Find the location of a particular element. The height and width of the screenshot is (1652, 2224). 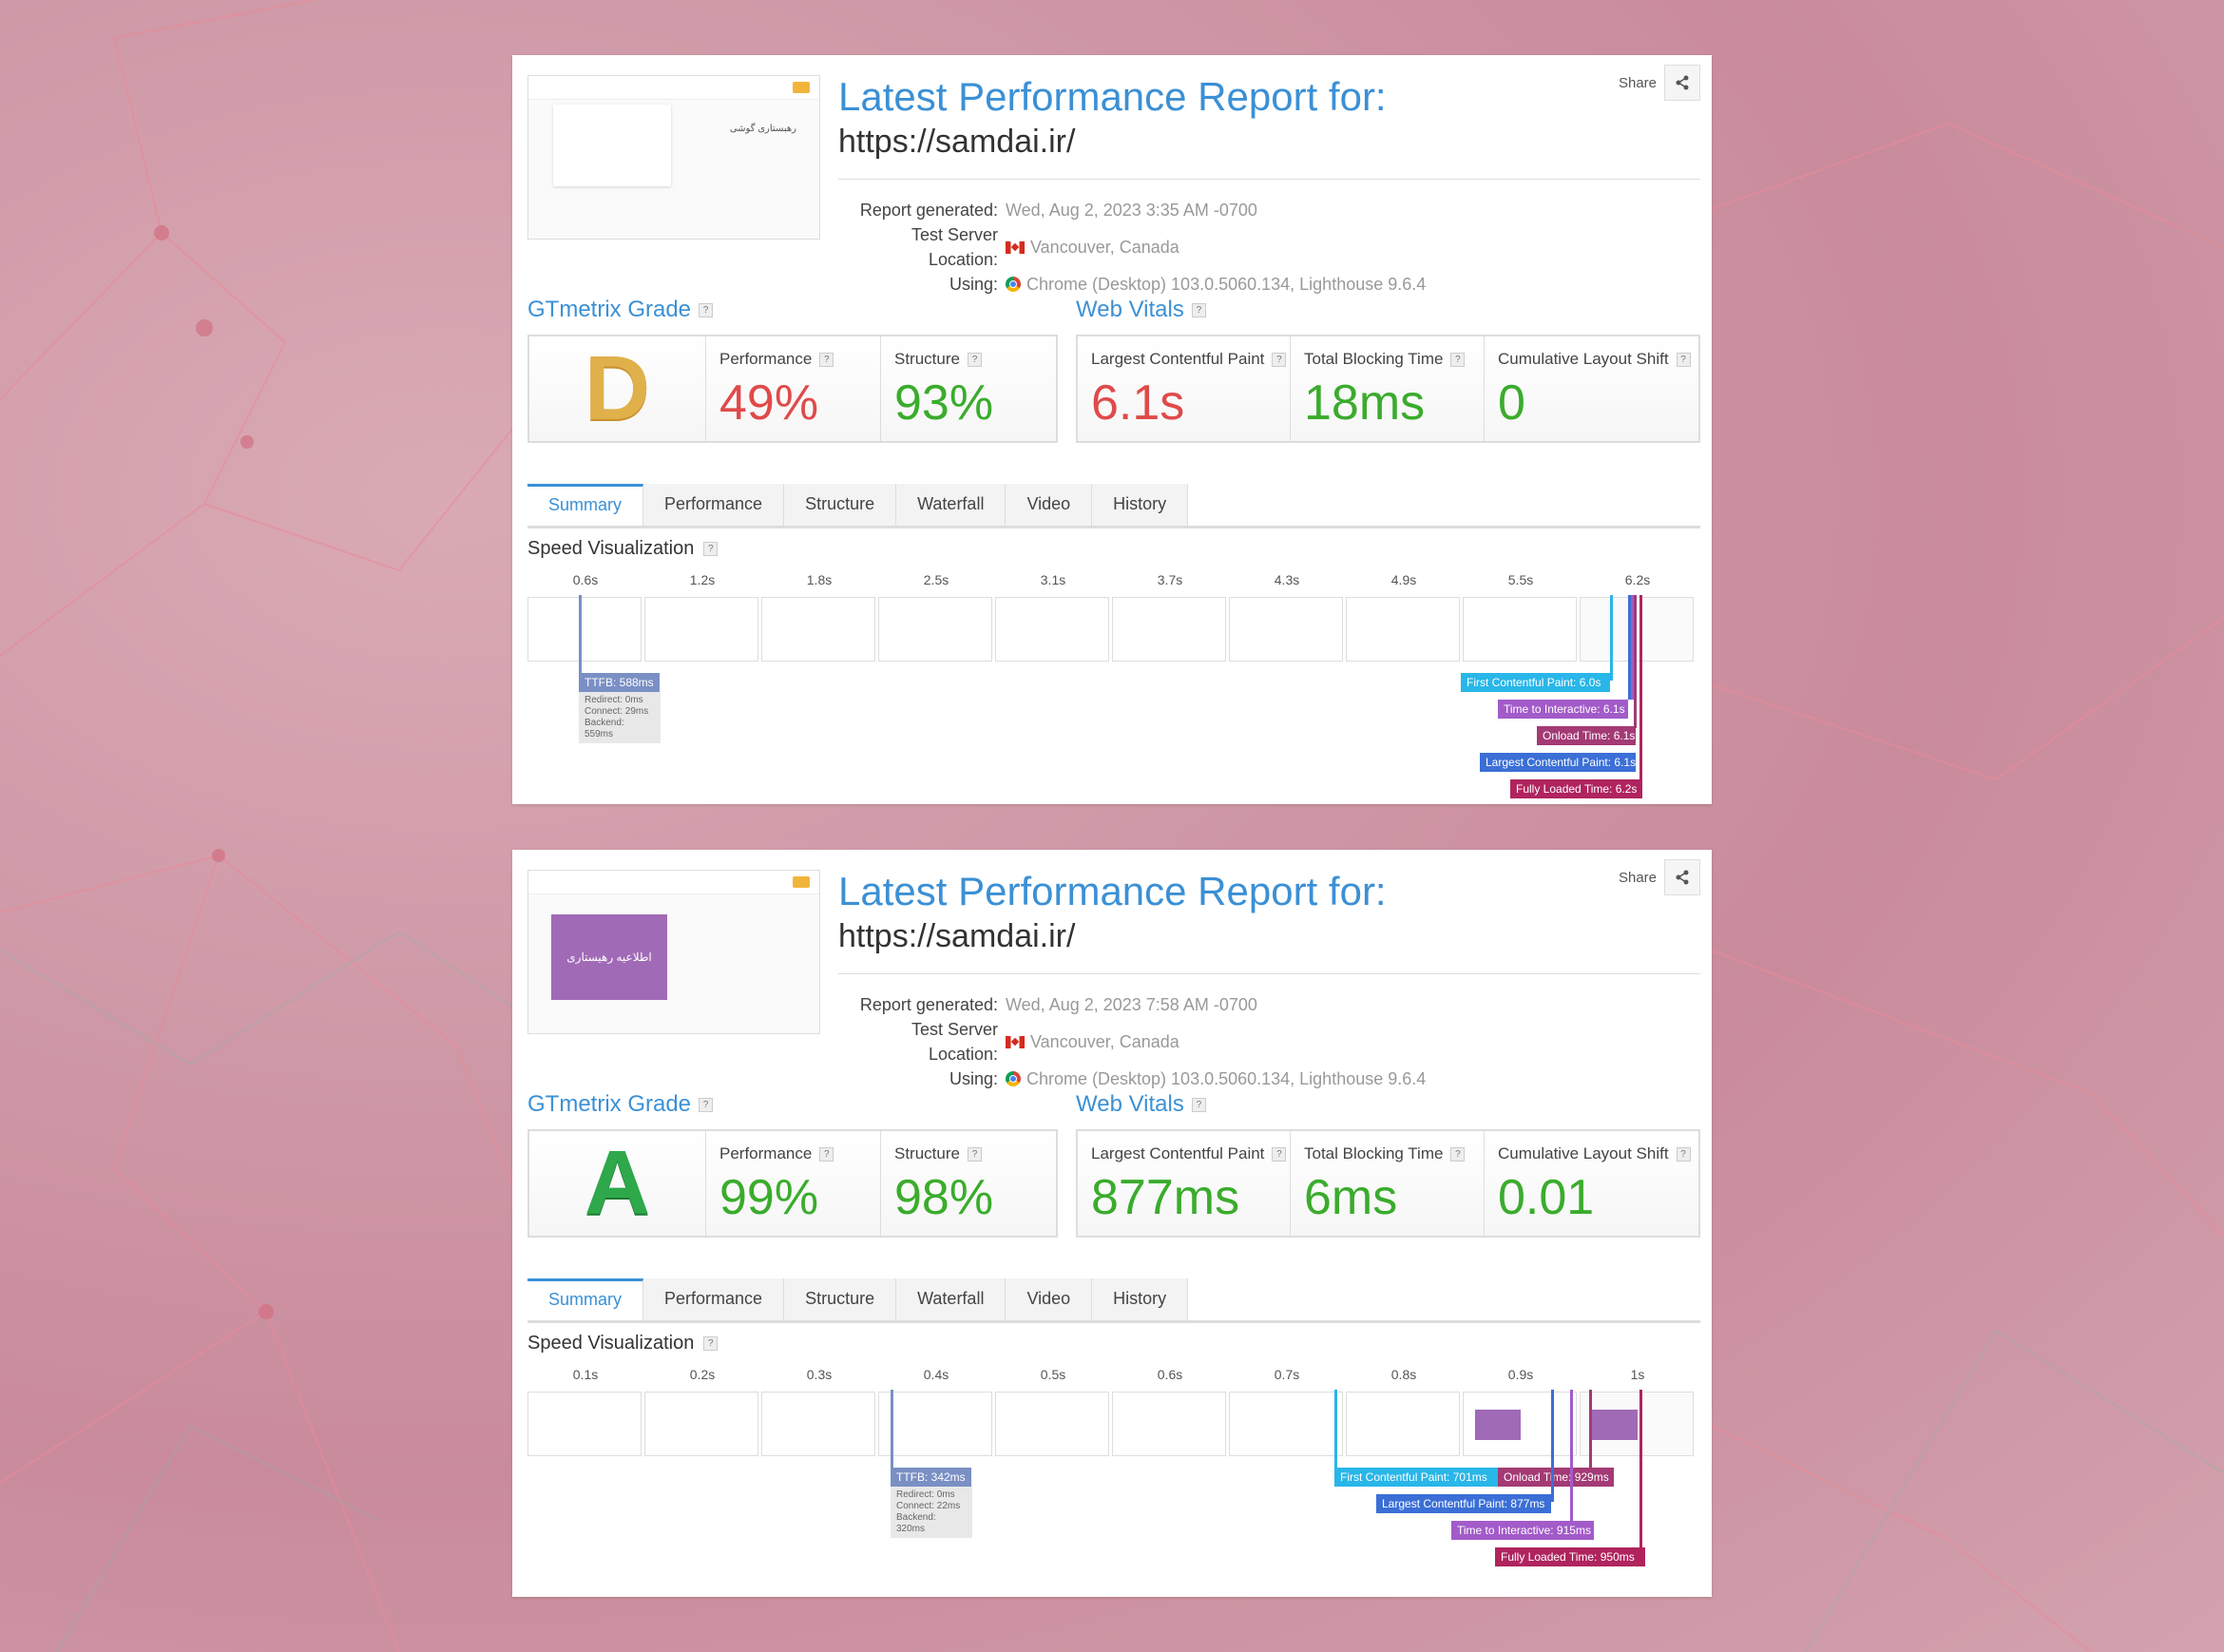

page-thumbnail: رهبستاری گوشی is located at coordinates (673, 157).